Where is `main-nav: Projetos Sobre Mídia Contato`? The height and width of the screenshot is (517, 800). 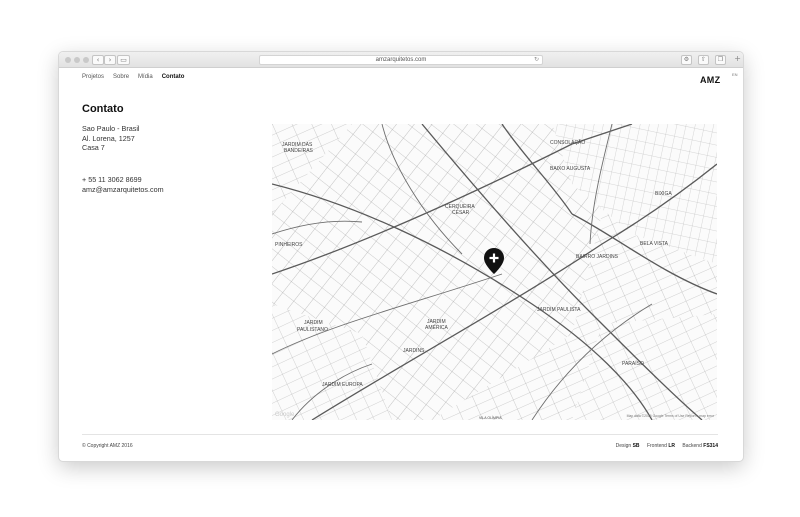
main-nav: Projetos Sobre Mídia Contato is located at coordinates (137, 77).